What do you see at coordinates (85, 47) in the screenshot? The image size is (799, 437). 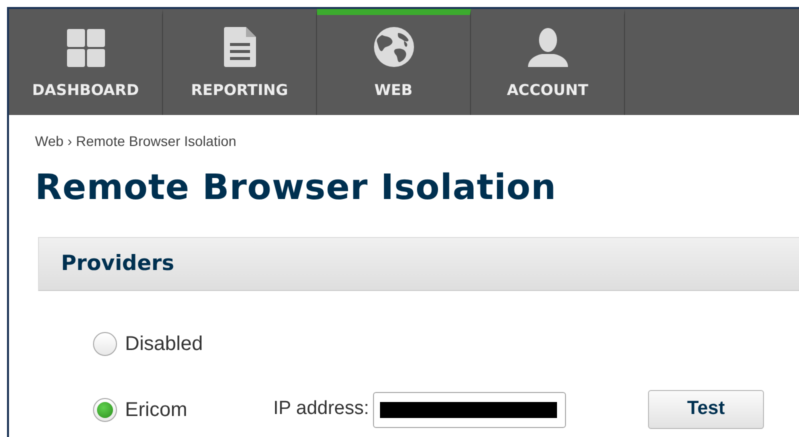 I see `grid-icon` at bounding box center [85, 47].